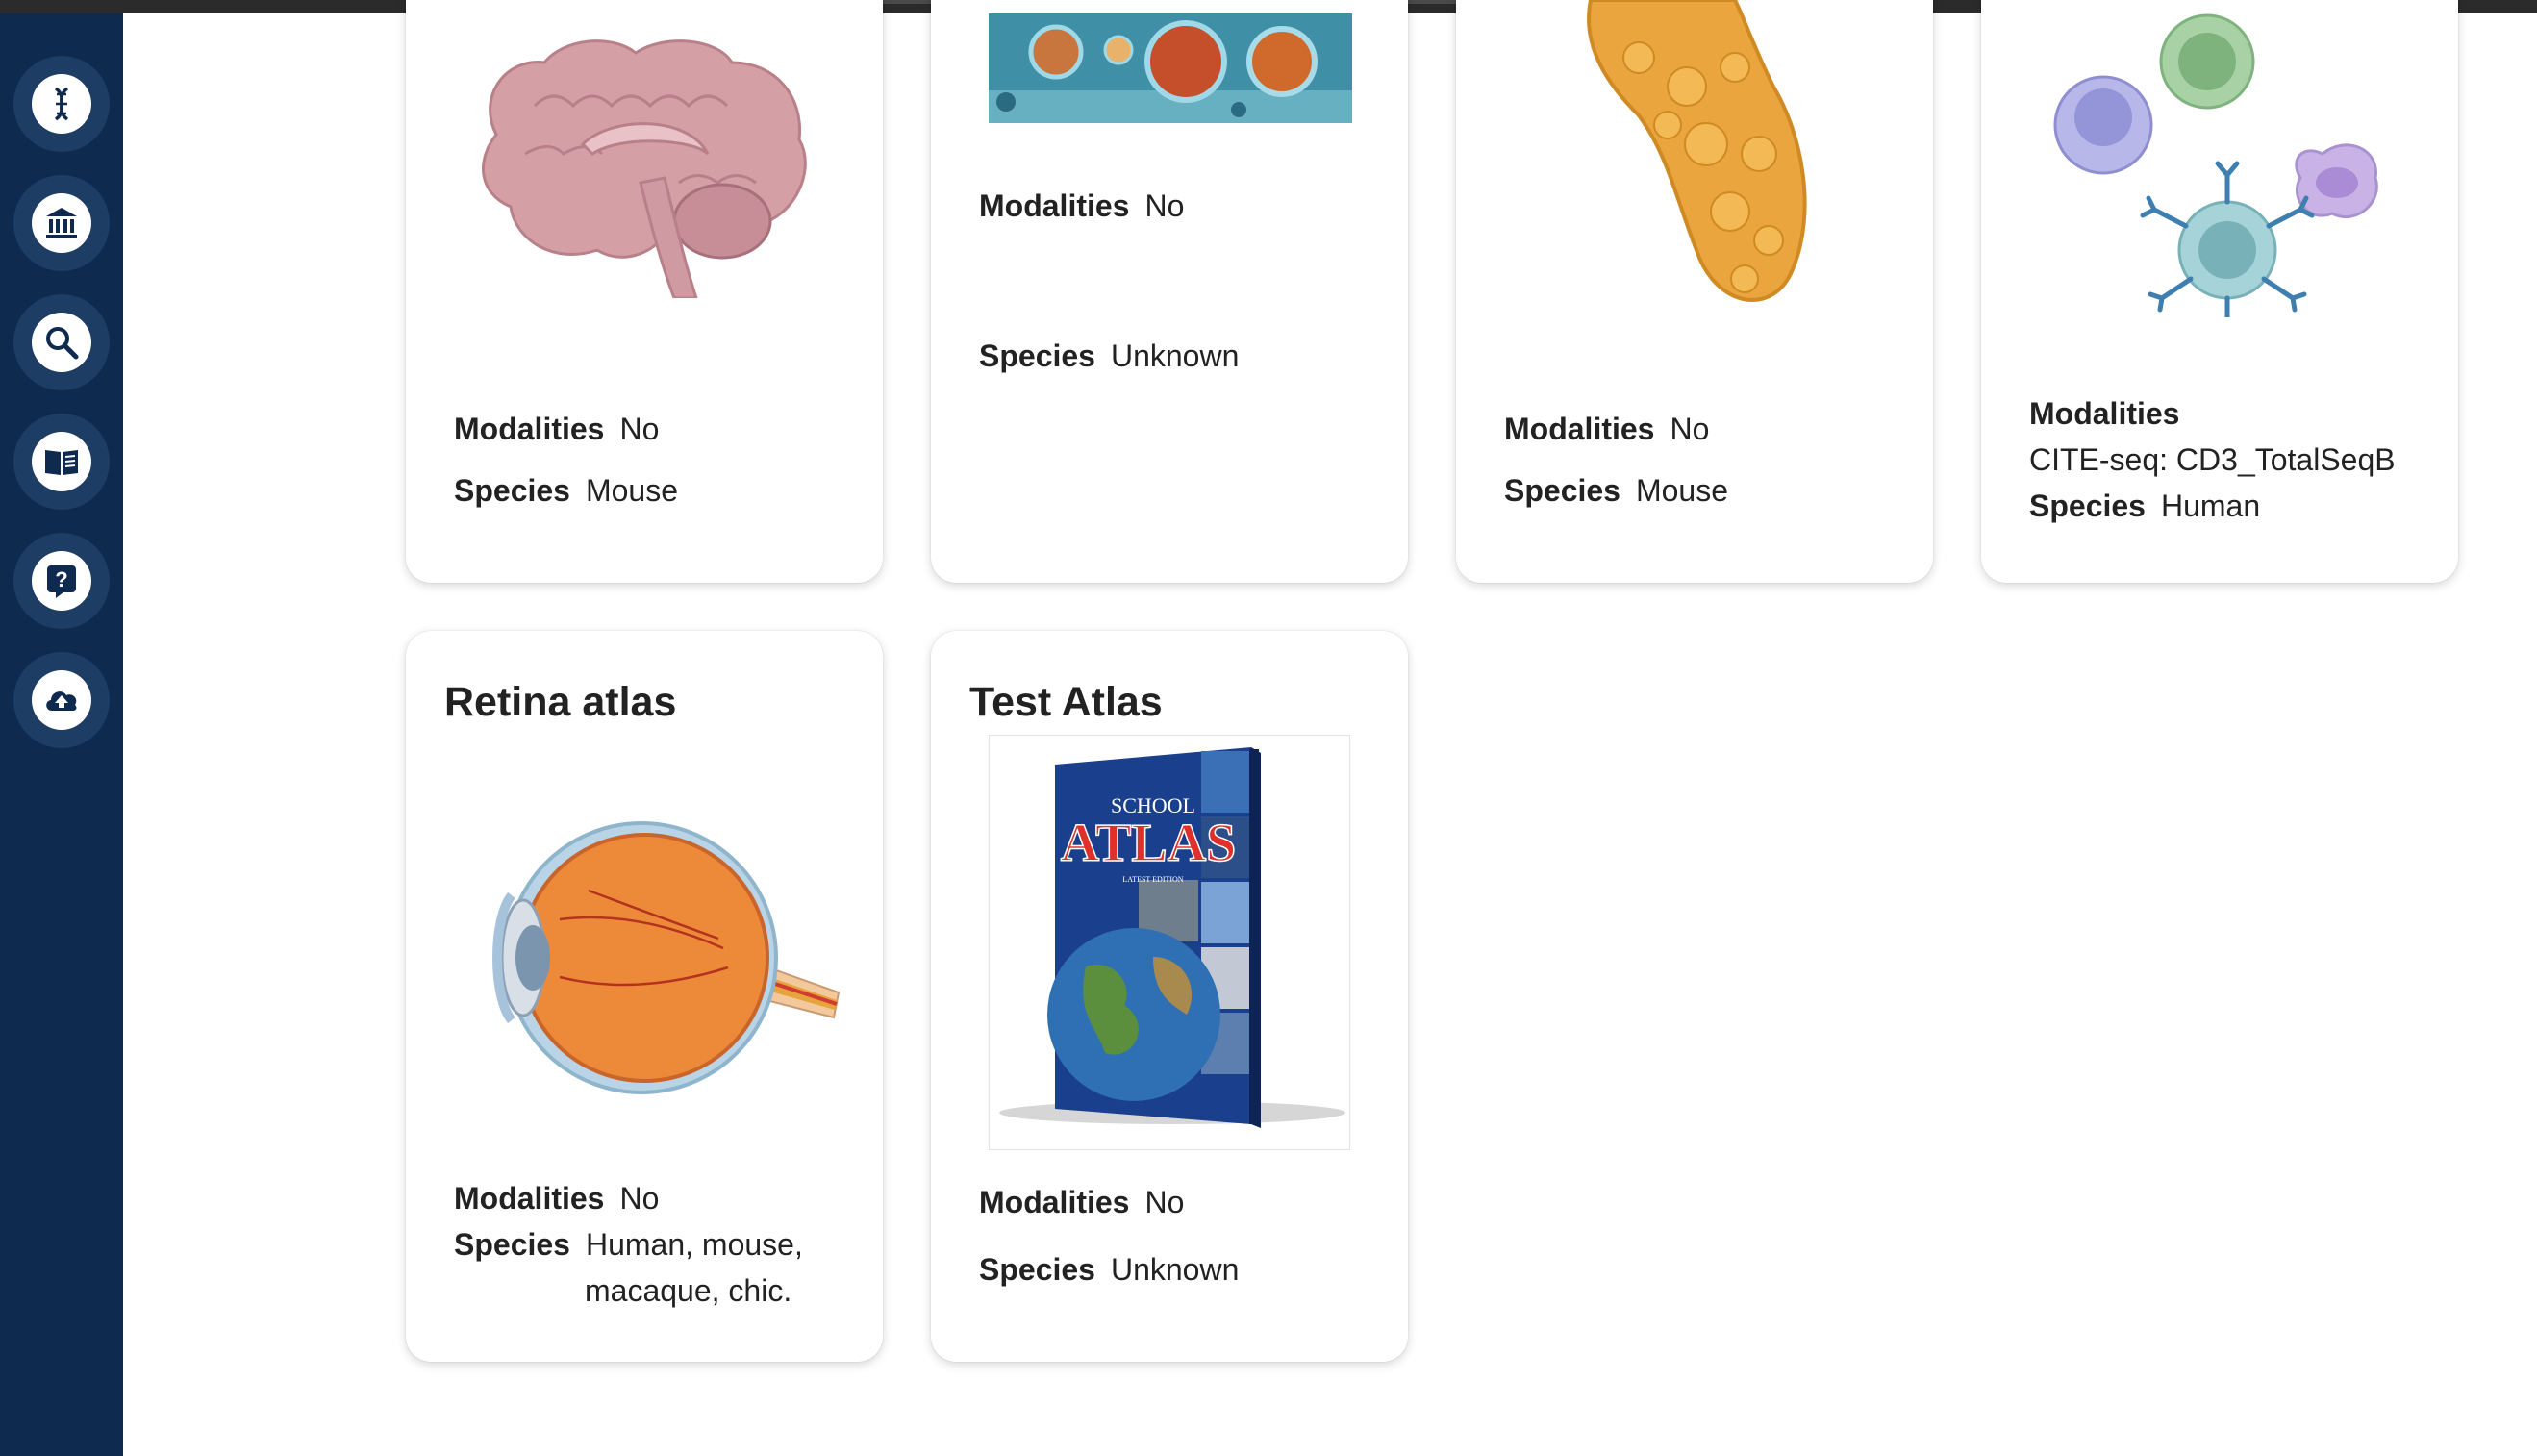  I want to click on help-nav-button: ?, so click(61, 581).